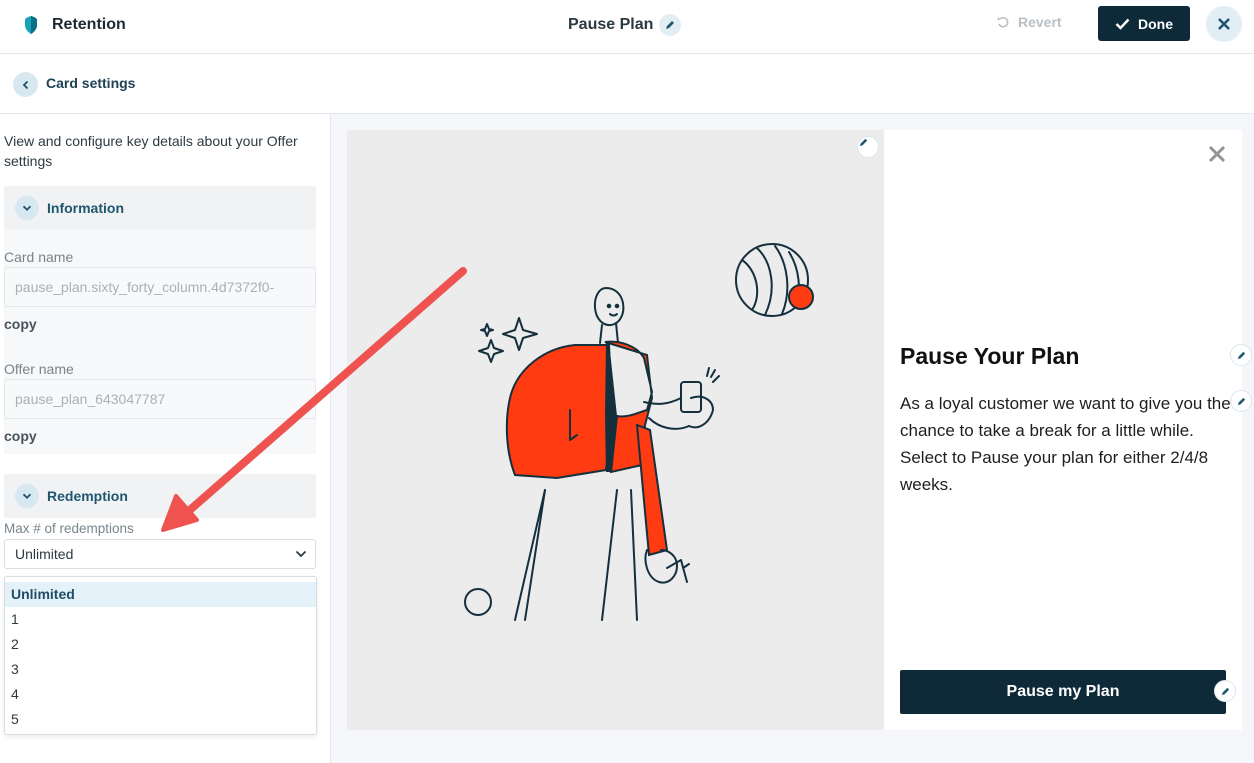 This screenshot has width=1254, height=763. Describe the element at coordinates (160, 399) in the screenshot. I see `offer-name-field` at that location.